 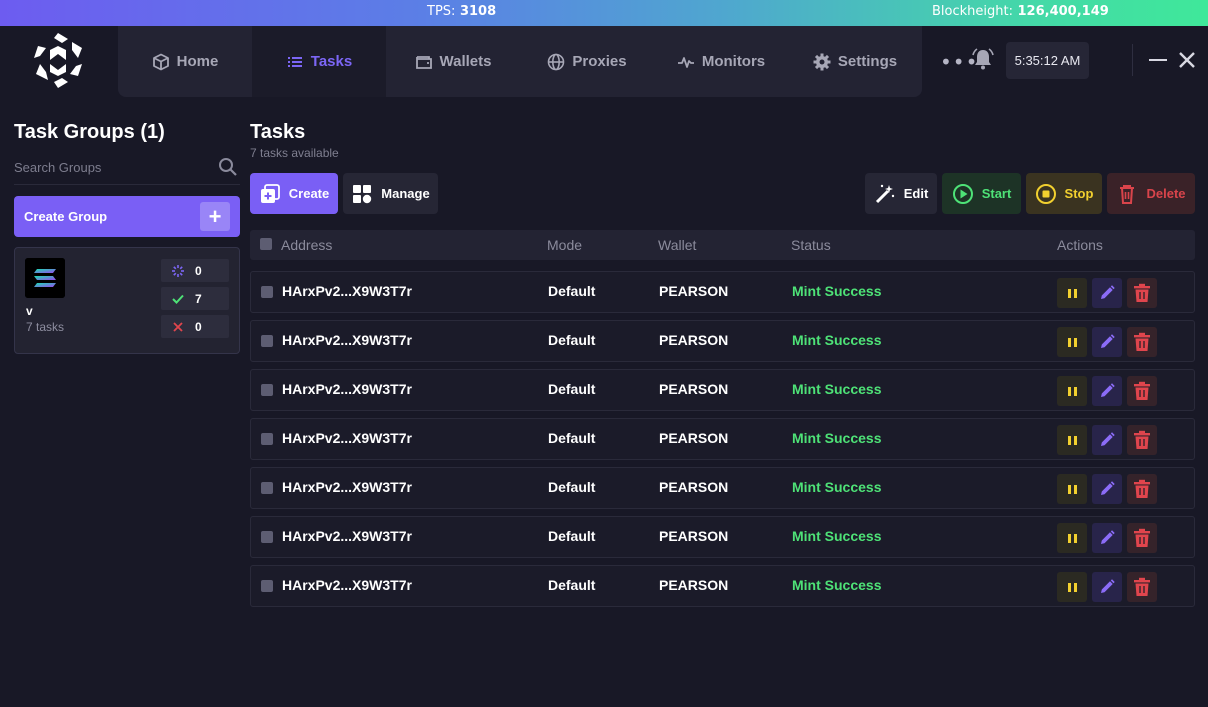 I want to click on cube-icon, so click(x=160, y=61).